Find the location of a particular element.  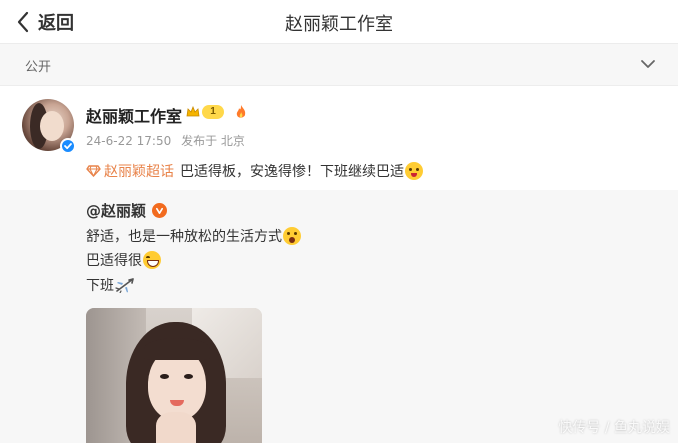

repost-line-text: 舒适，也是一种放松的生活方式 is located at coordinates (184, 237).